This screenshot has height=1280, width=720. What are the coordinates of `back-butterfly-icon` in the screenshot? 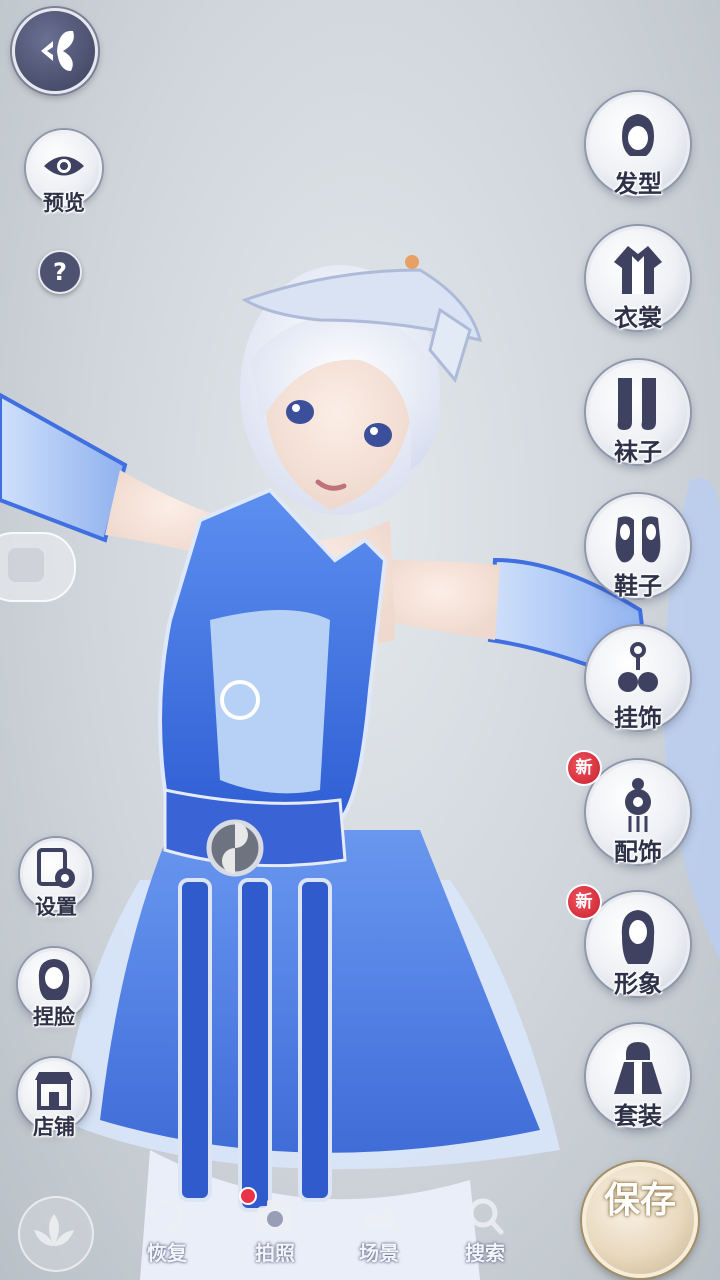 It's located at (57, 50).